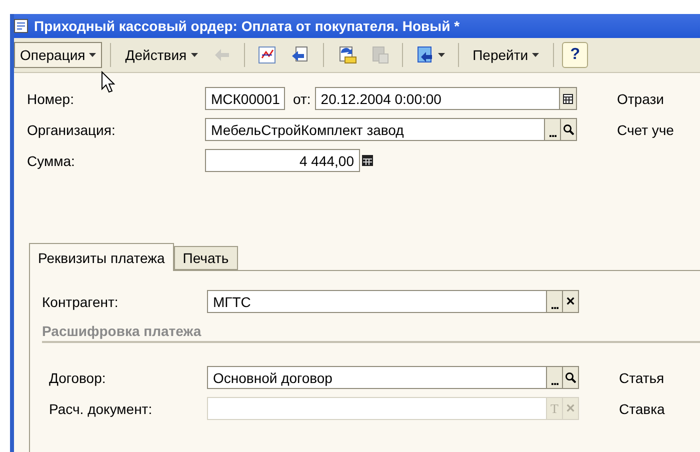 This screenshot has width=700, height=452. What do you see at coordinates (367, 160) in the screenshot?
I see `calculator-icon` at bounding box center [367, 160].